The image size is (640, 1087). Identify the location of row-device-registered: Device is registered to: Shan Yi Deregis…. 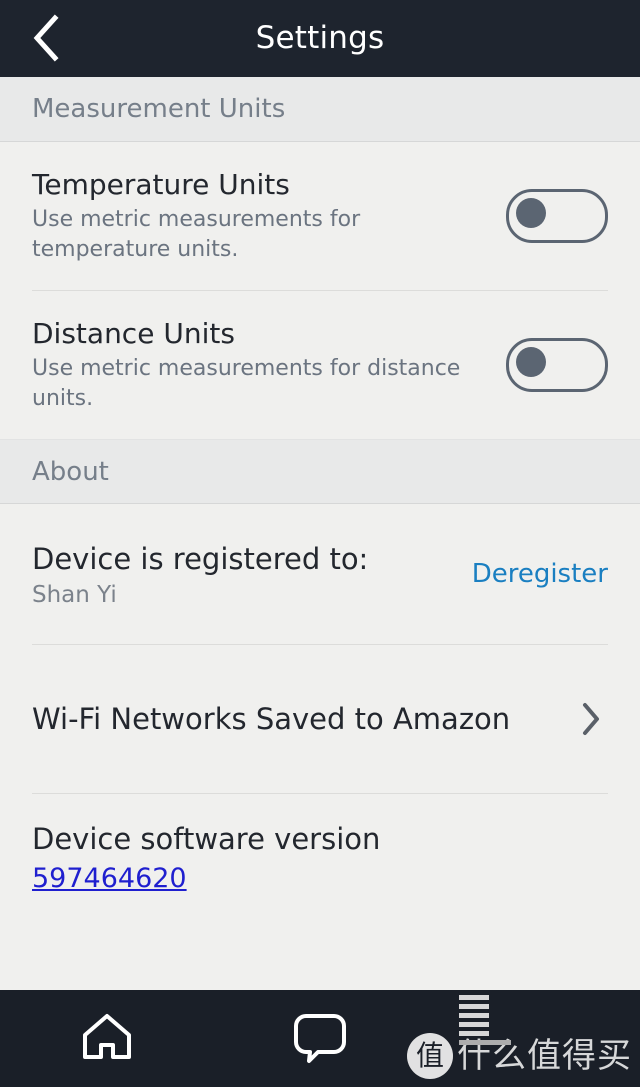
(320, 574).